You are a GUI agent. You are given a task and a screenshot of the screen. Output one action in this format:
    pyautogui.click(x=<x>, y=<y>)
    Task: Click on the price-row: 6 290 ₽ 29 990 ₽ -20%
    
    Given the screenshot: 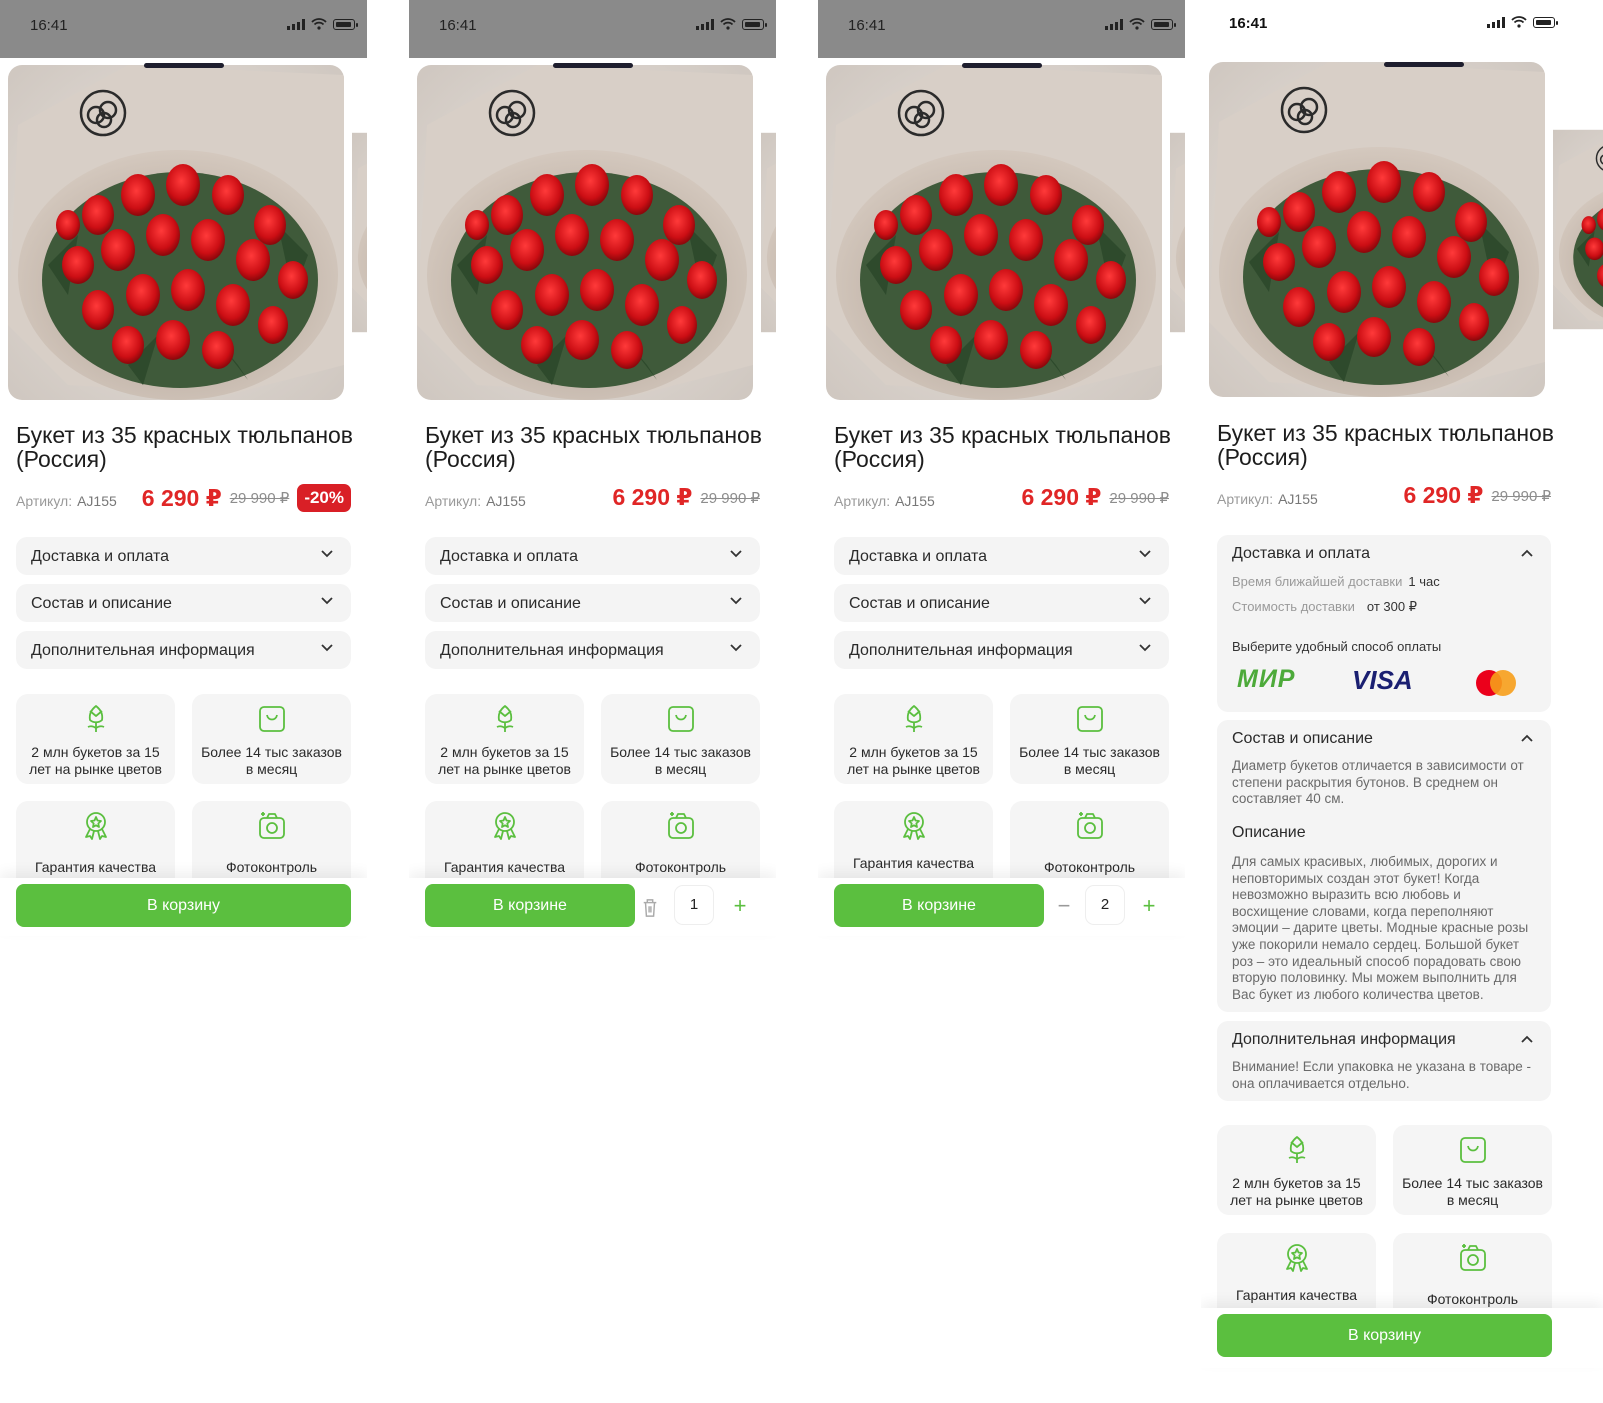 What is the action you would take?
    pyautogui.click(x=246, y=498)
    